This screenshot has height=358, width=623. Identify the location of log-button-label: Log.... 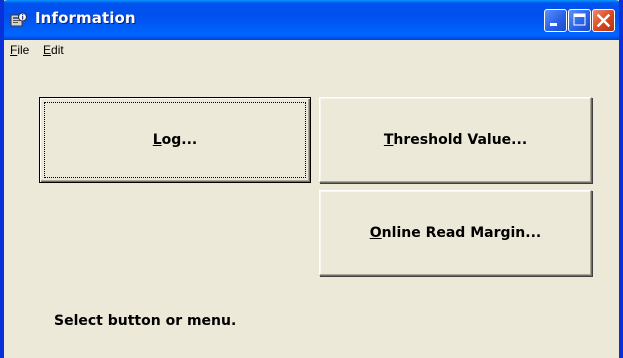
(175, 140).